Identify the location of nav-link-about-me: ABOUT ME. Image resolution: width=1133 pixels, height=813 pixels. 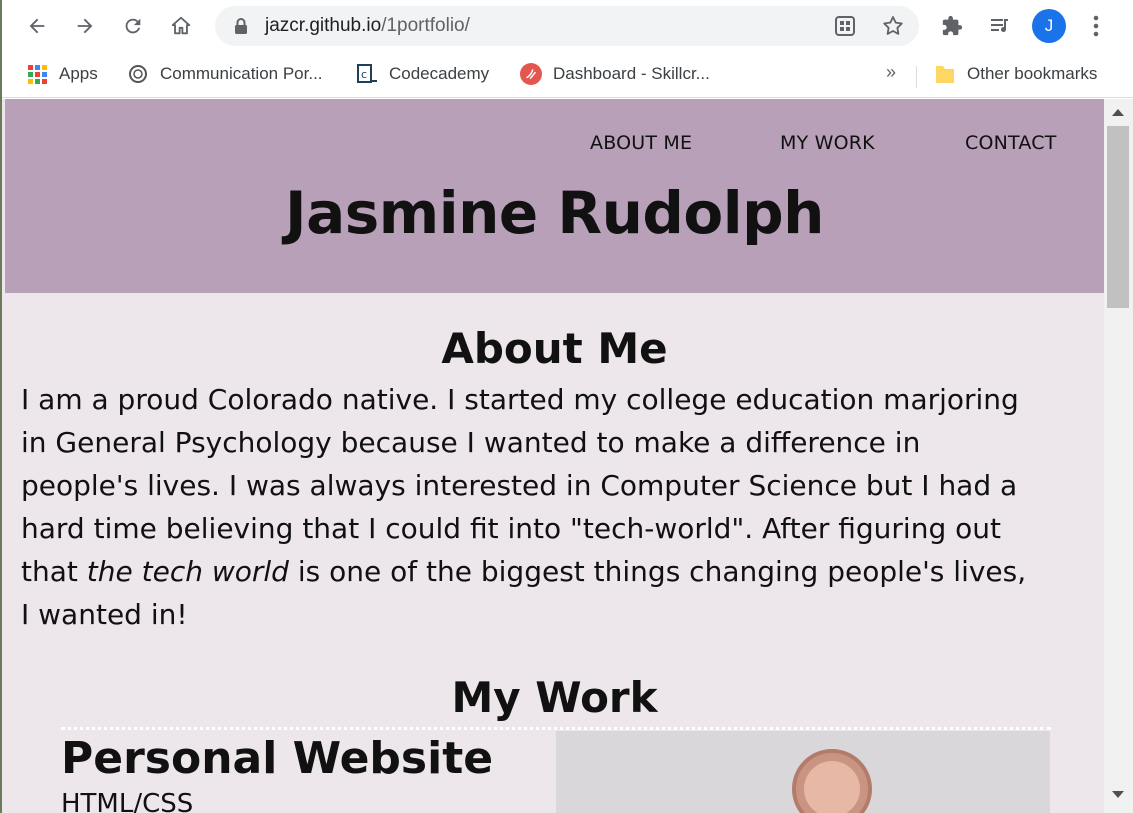
(641, 143).